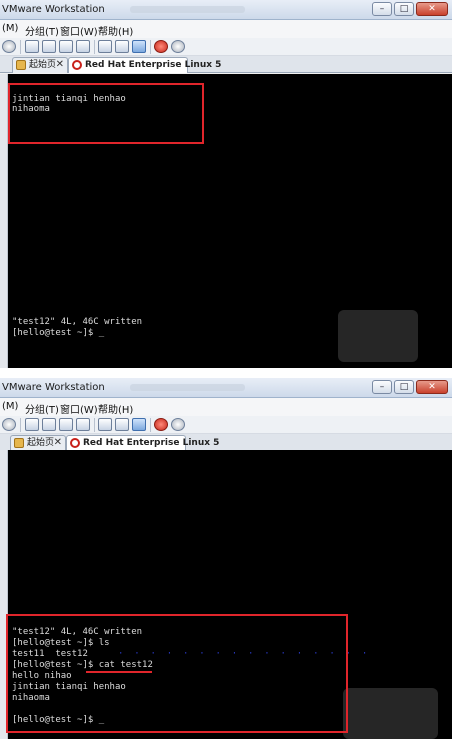 This screenshot has width=452, height=739. I want to click on terminal-prompt: [hello@test ~]$ _, so click(58, 333).